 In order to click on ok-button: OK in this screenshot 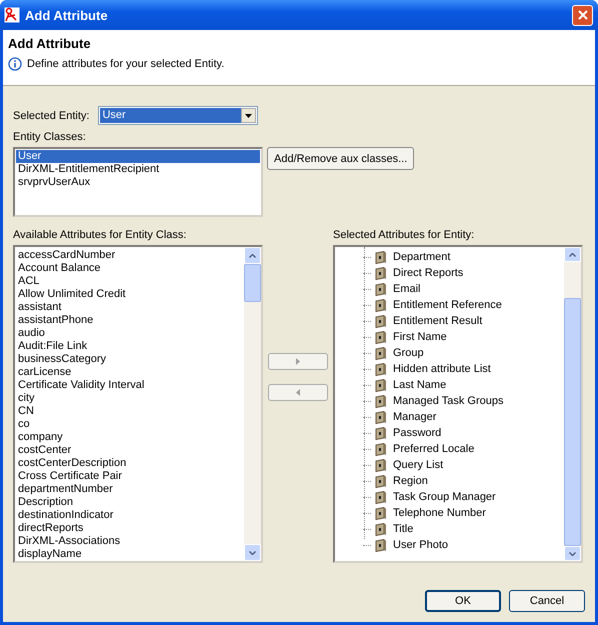, I will do `click(463, 601)`.